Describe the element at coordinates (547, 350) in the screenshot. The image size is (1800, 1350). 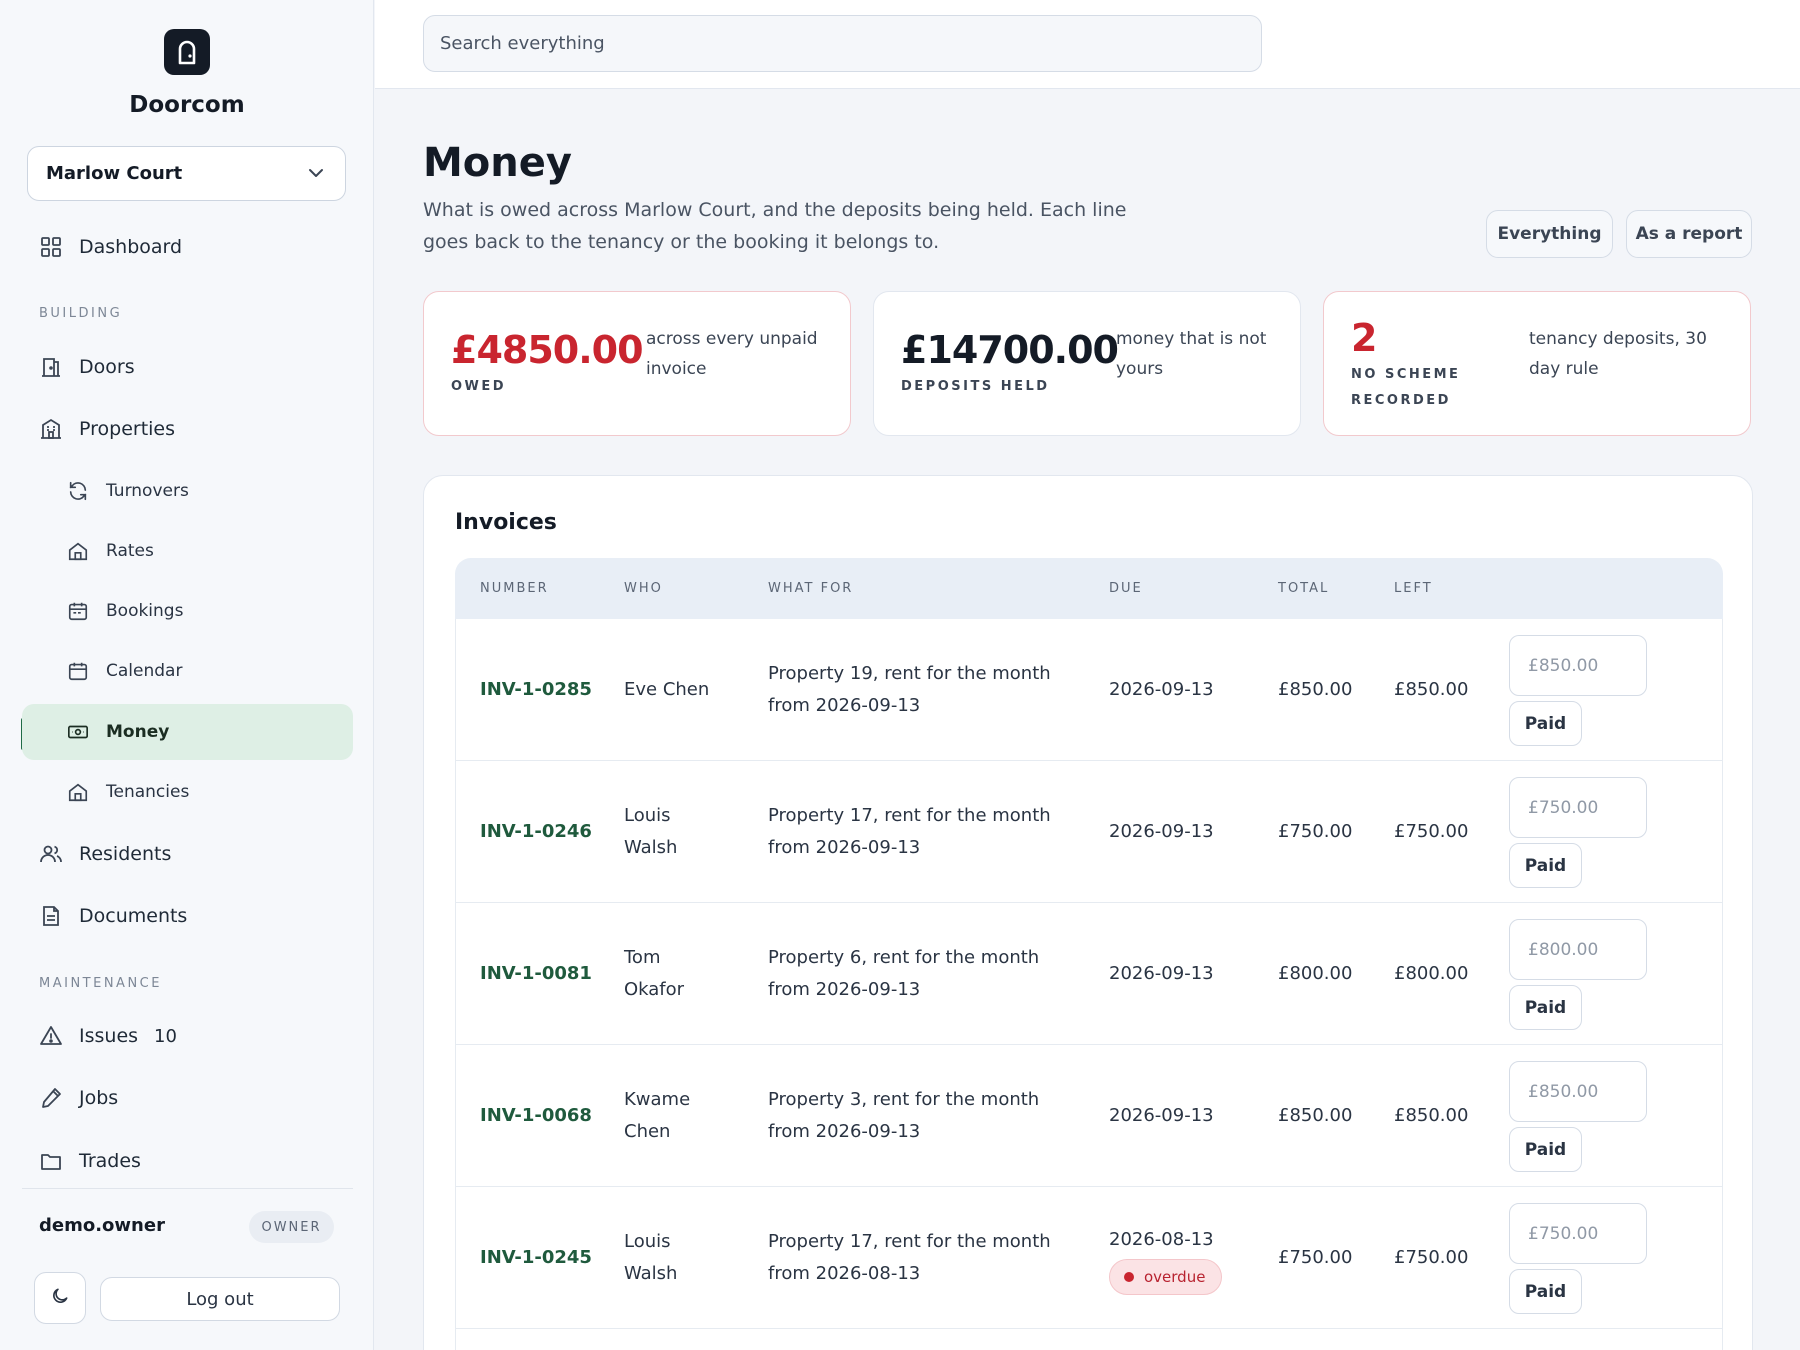
I see `stat-value: £4850.00` at that location.